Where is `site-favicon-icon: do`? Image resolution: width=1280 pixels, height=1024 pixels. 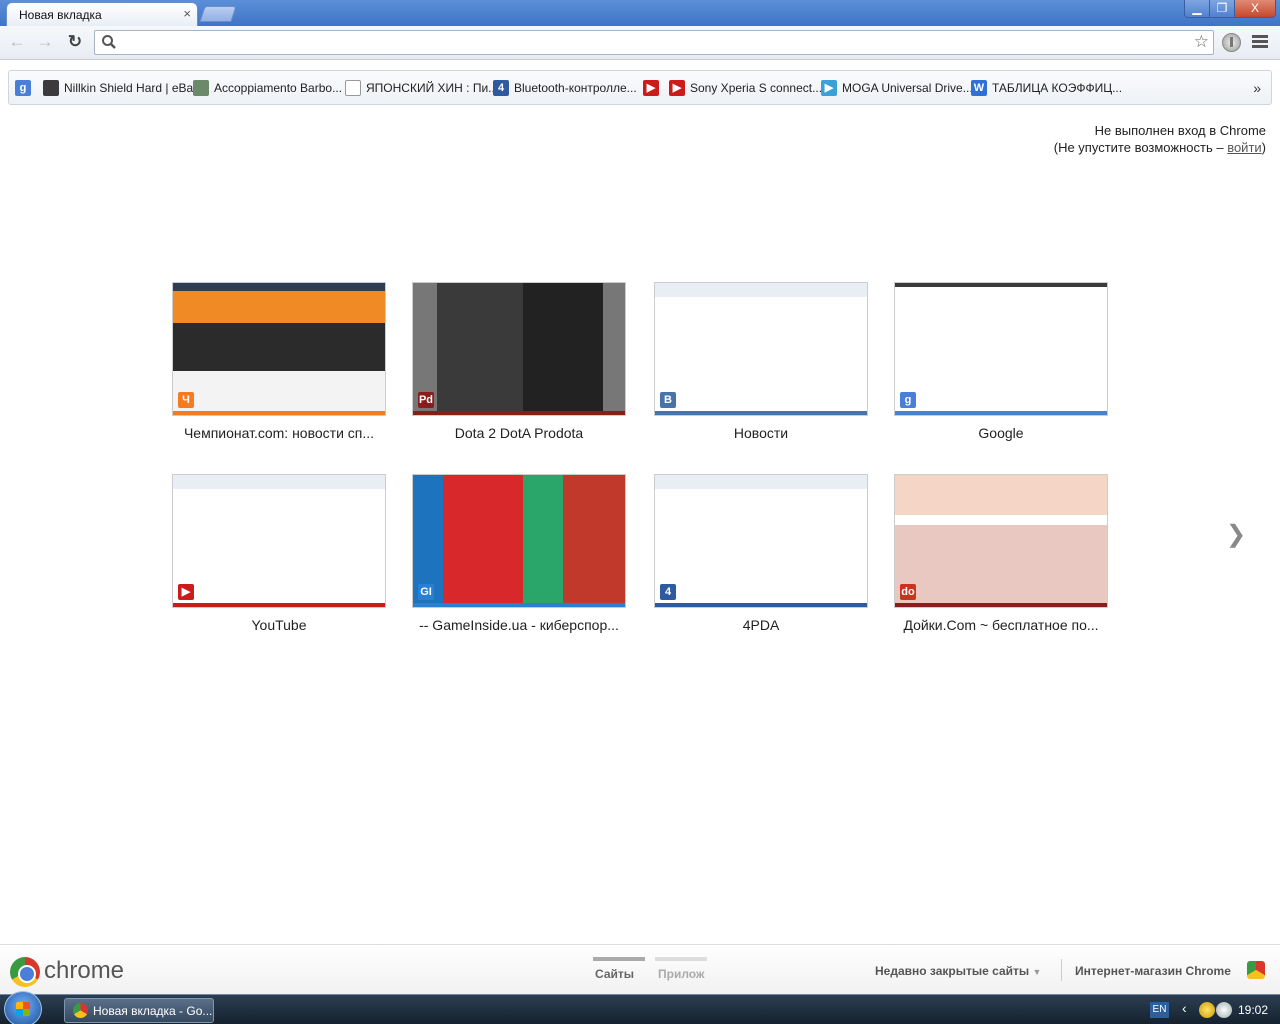
site-favicon-icon: do is located at coordinates (908, 592).